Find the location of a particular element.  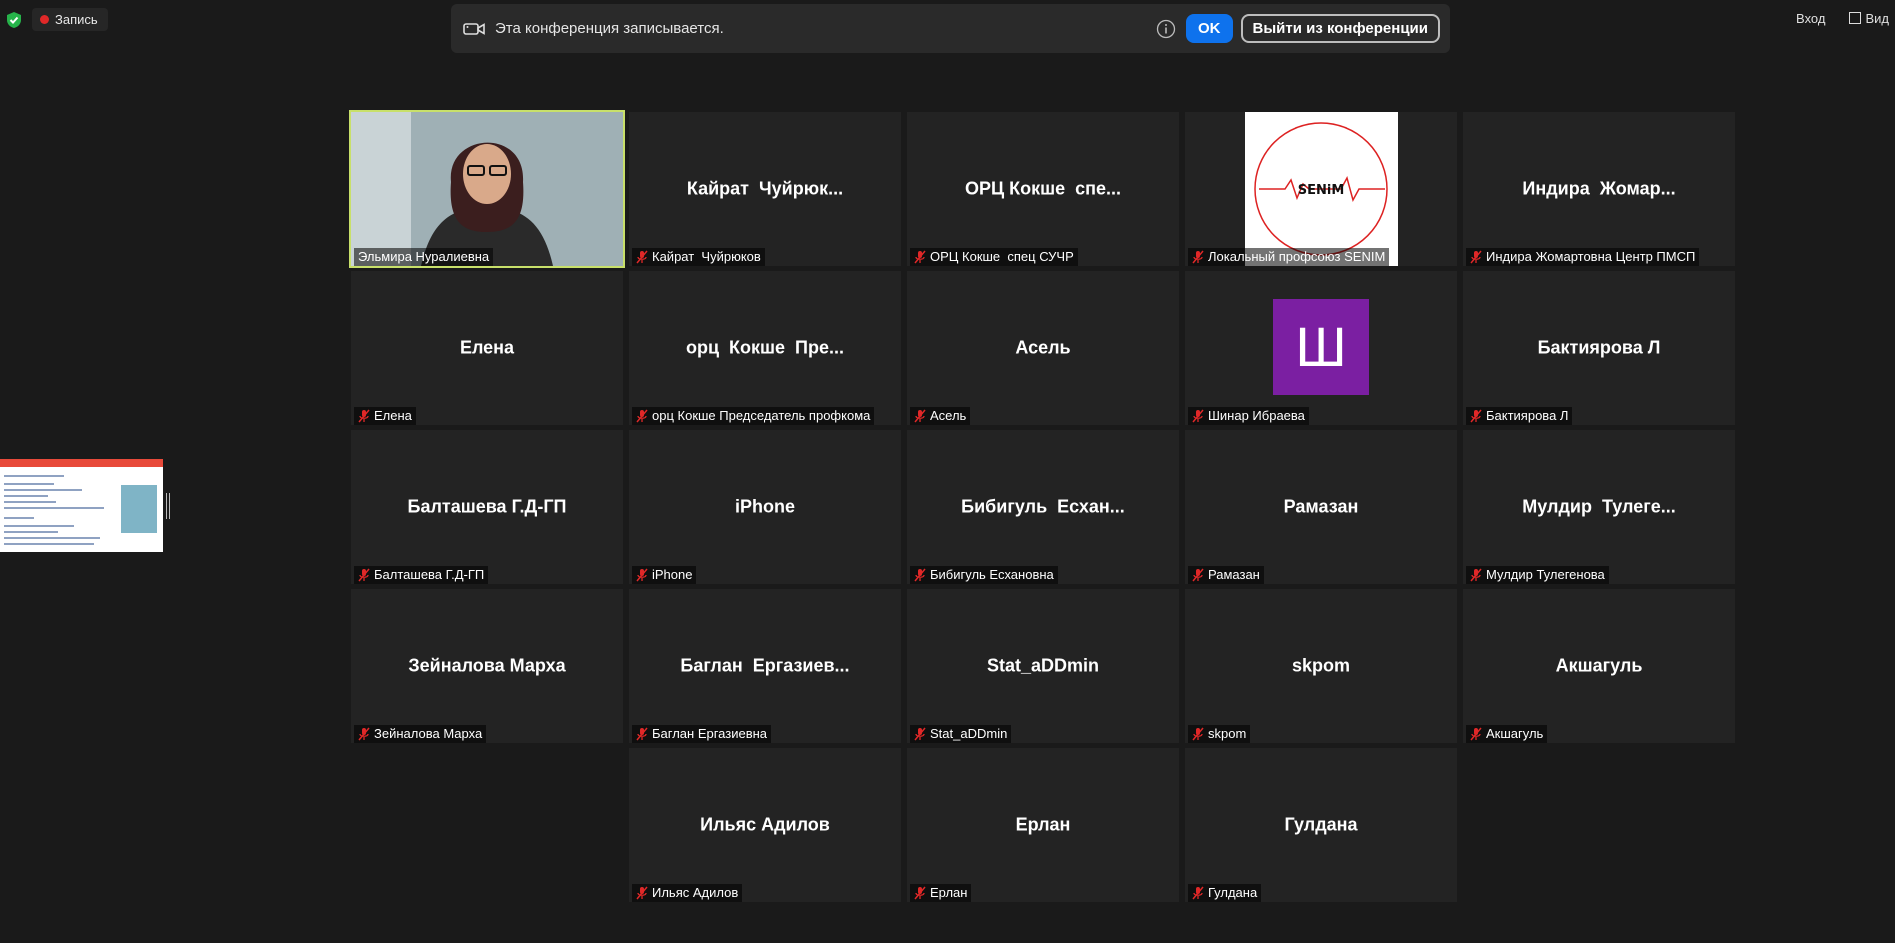

participant-tile: Гулдана Гулдана is located at coordinates (1321, 825).